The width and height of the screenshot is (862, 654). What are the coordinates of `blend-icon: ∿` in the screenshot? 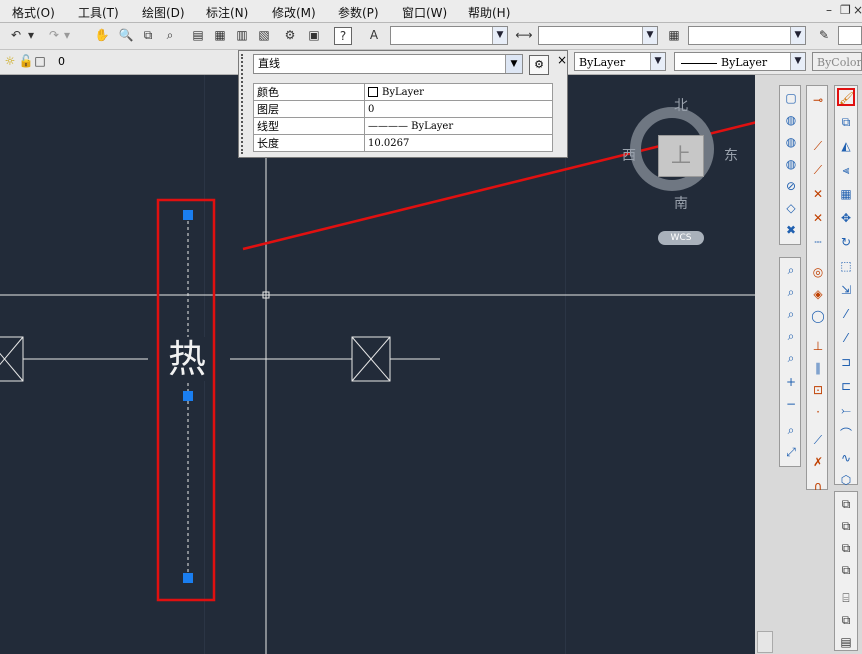 It's located at (846, 458).